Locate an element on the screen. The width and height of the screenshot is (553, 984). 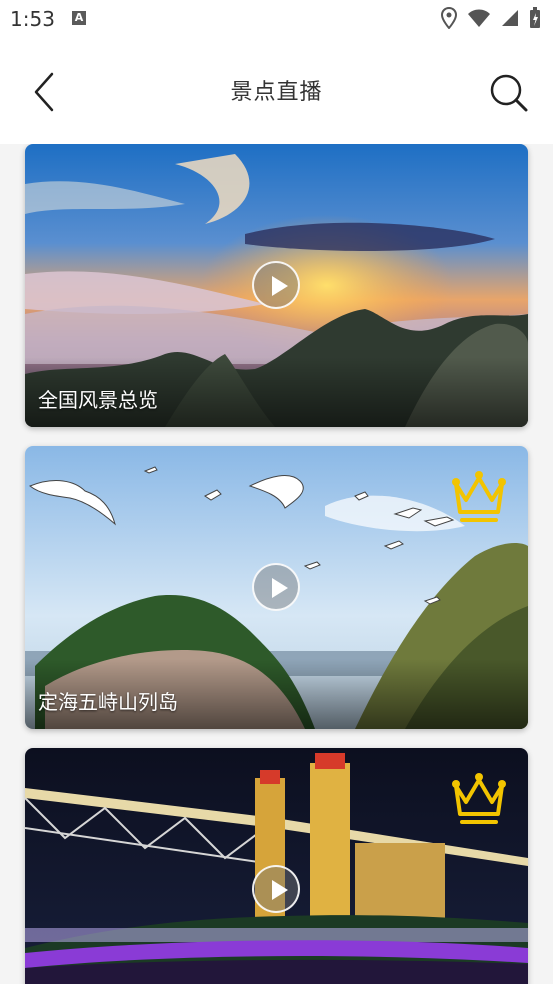
notification-badge-icon: A is located at coordinates (79, 18).